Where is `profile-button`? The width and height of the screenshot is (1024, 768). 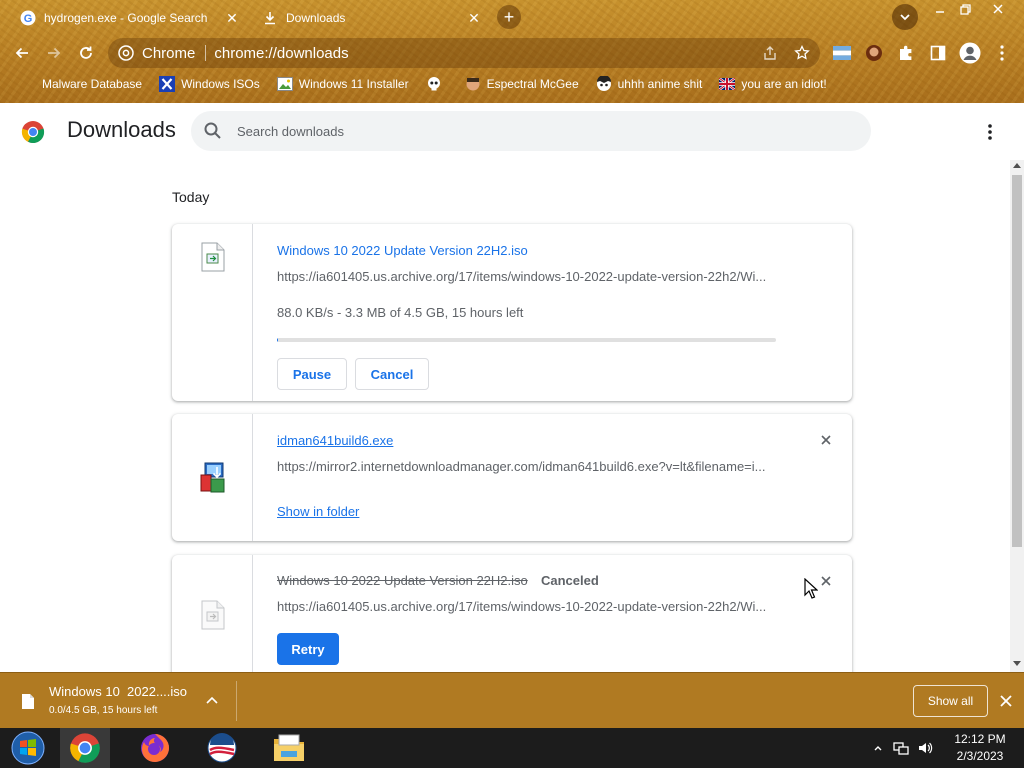 profile-button is located at coordinates (970, 53).